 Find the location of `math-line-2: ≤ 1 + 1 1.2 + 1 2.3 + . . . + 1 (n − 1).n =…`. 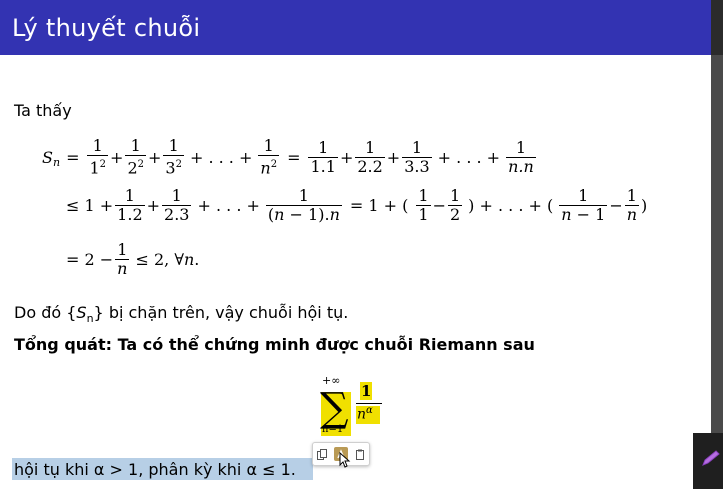

math-line-2: ≤ 1 + 1 1.2 + 1 2.3 + . . . + 1 (n − 1).n =… is located at coordinates (357, 205).